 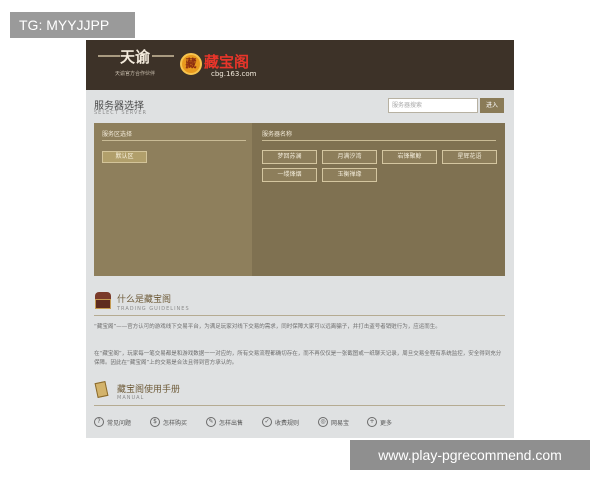 What do you see at coordinates (379, 140) in the screenshot?
I see `server-panel-divider` at bounding box center [379, 140].